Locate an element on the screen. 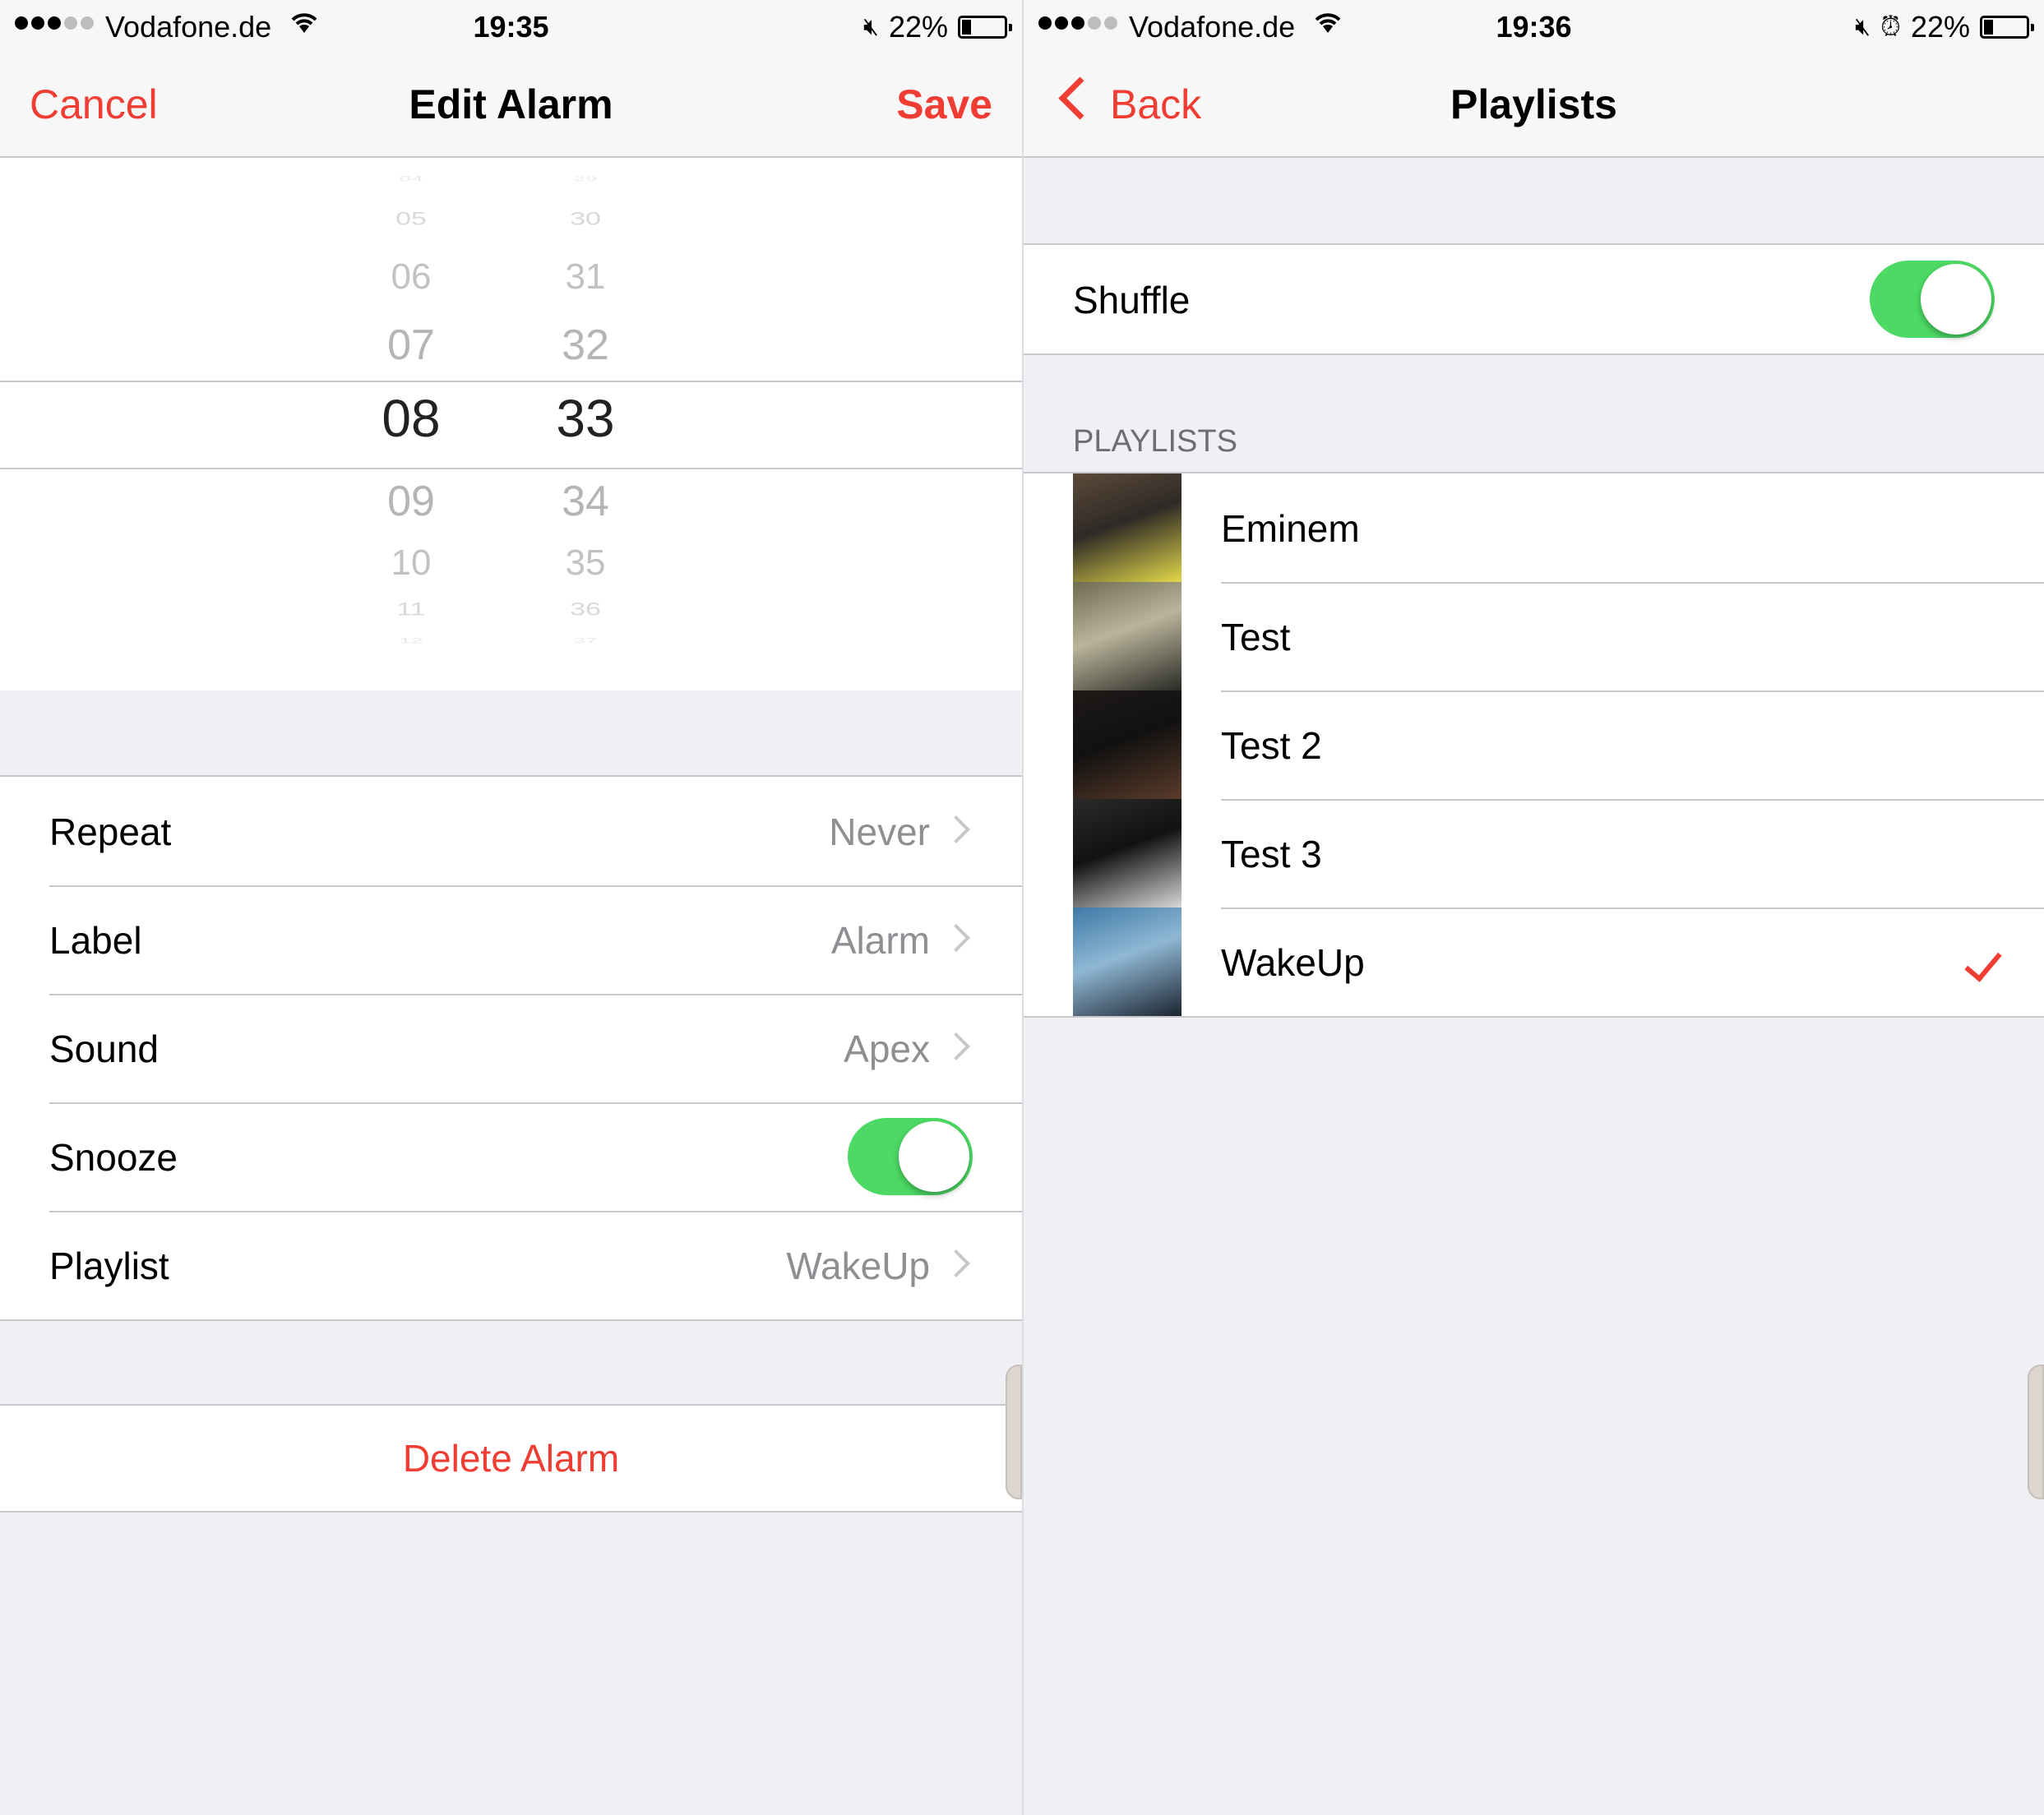 This screenshot has width=2044, height=1815. playlist-name: Test is located at coordinates (1256, 637).